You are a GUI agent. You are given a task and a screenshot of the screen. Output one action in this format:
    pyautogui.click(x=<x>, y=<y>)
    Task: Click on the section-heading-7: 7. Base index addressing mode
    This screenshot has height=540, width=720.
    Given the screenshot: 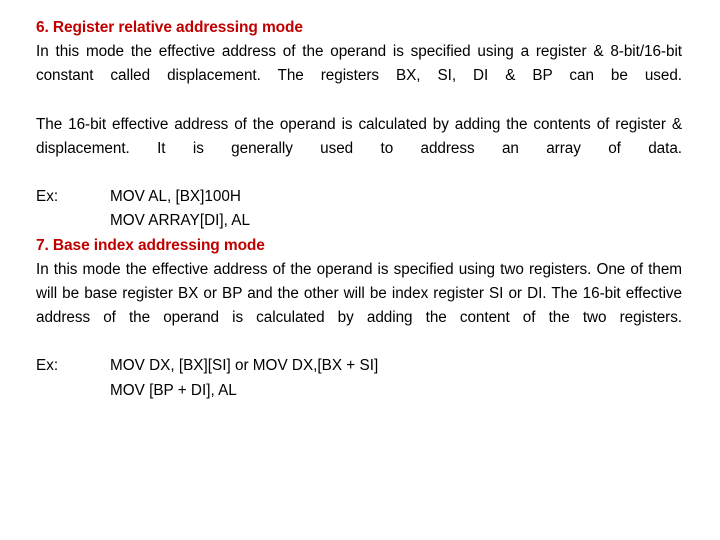 What is the action you would take?
    pyautogui.click(x=150, y=245)
    